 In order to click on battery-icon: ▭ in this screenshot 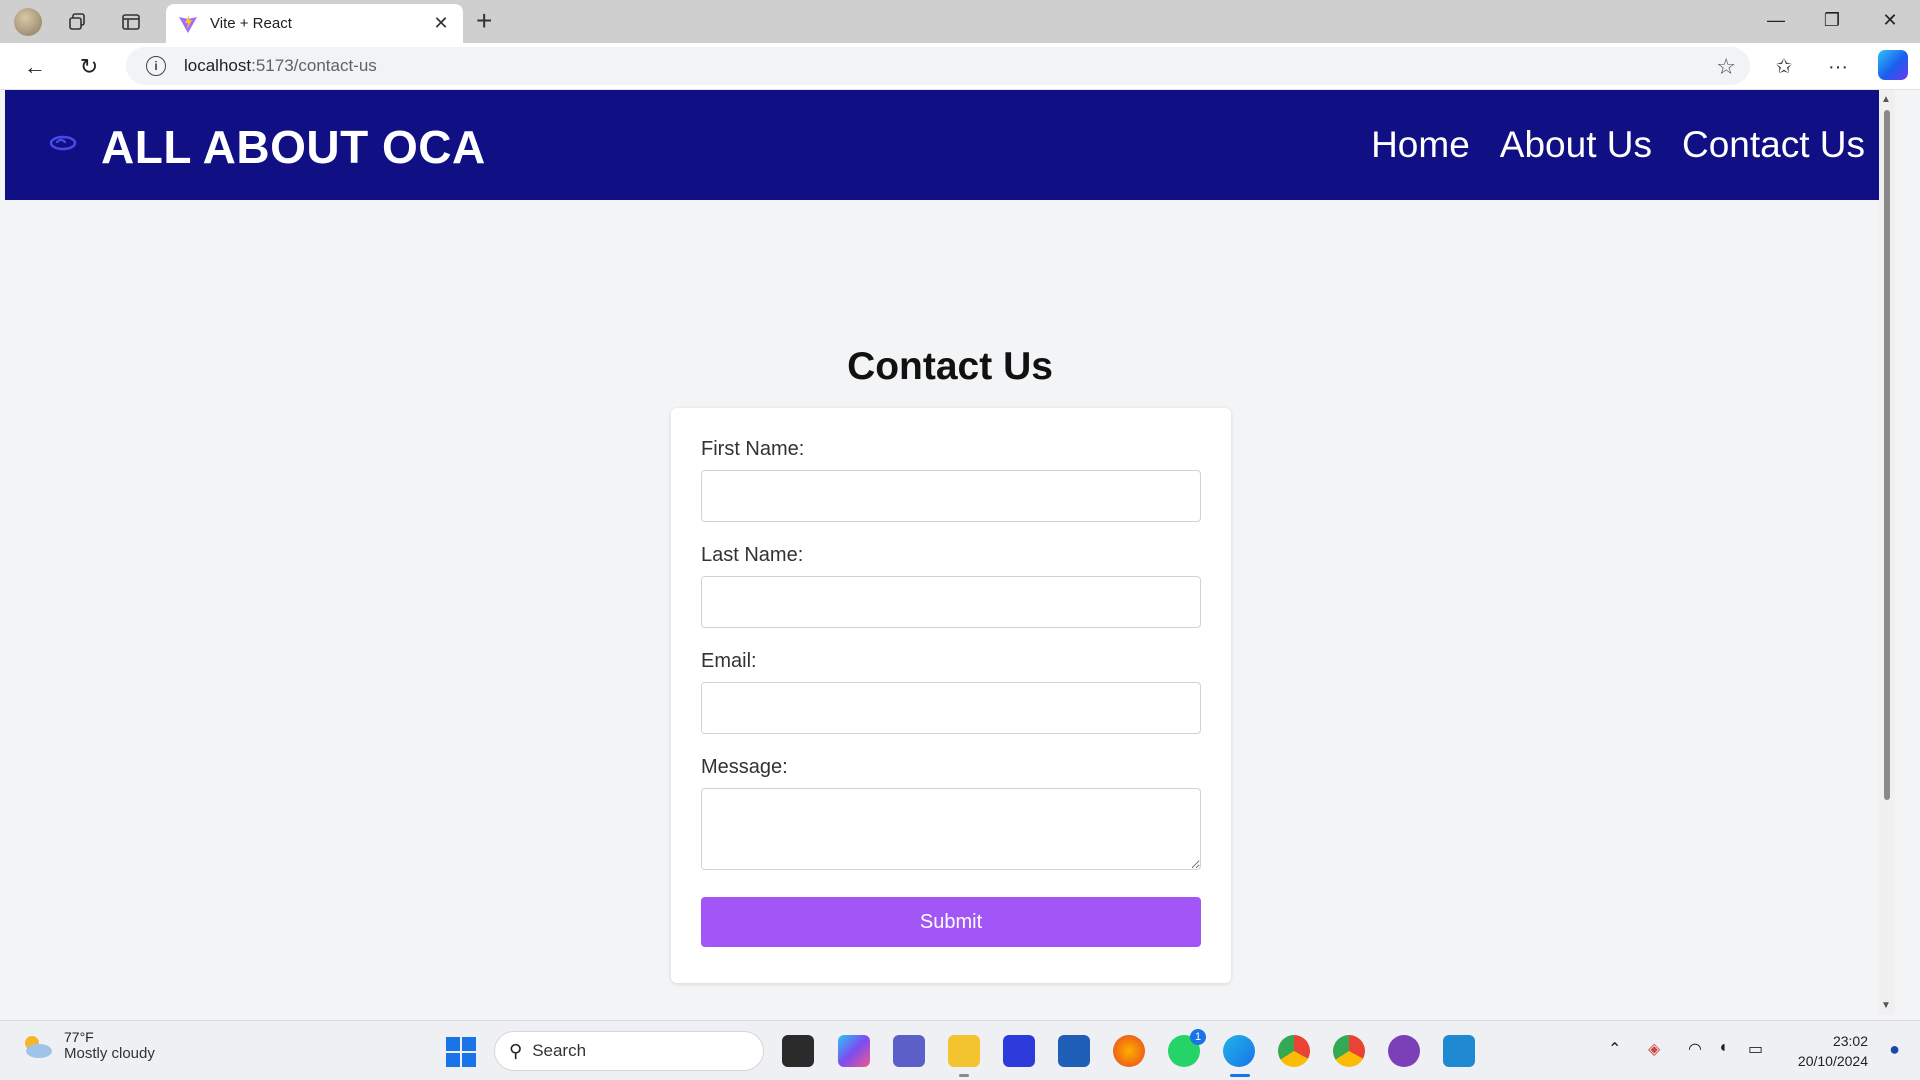, I will do `click(1755, 1049)`.